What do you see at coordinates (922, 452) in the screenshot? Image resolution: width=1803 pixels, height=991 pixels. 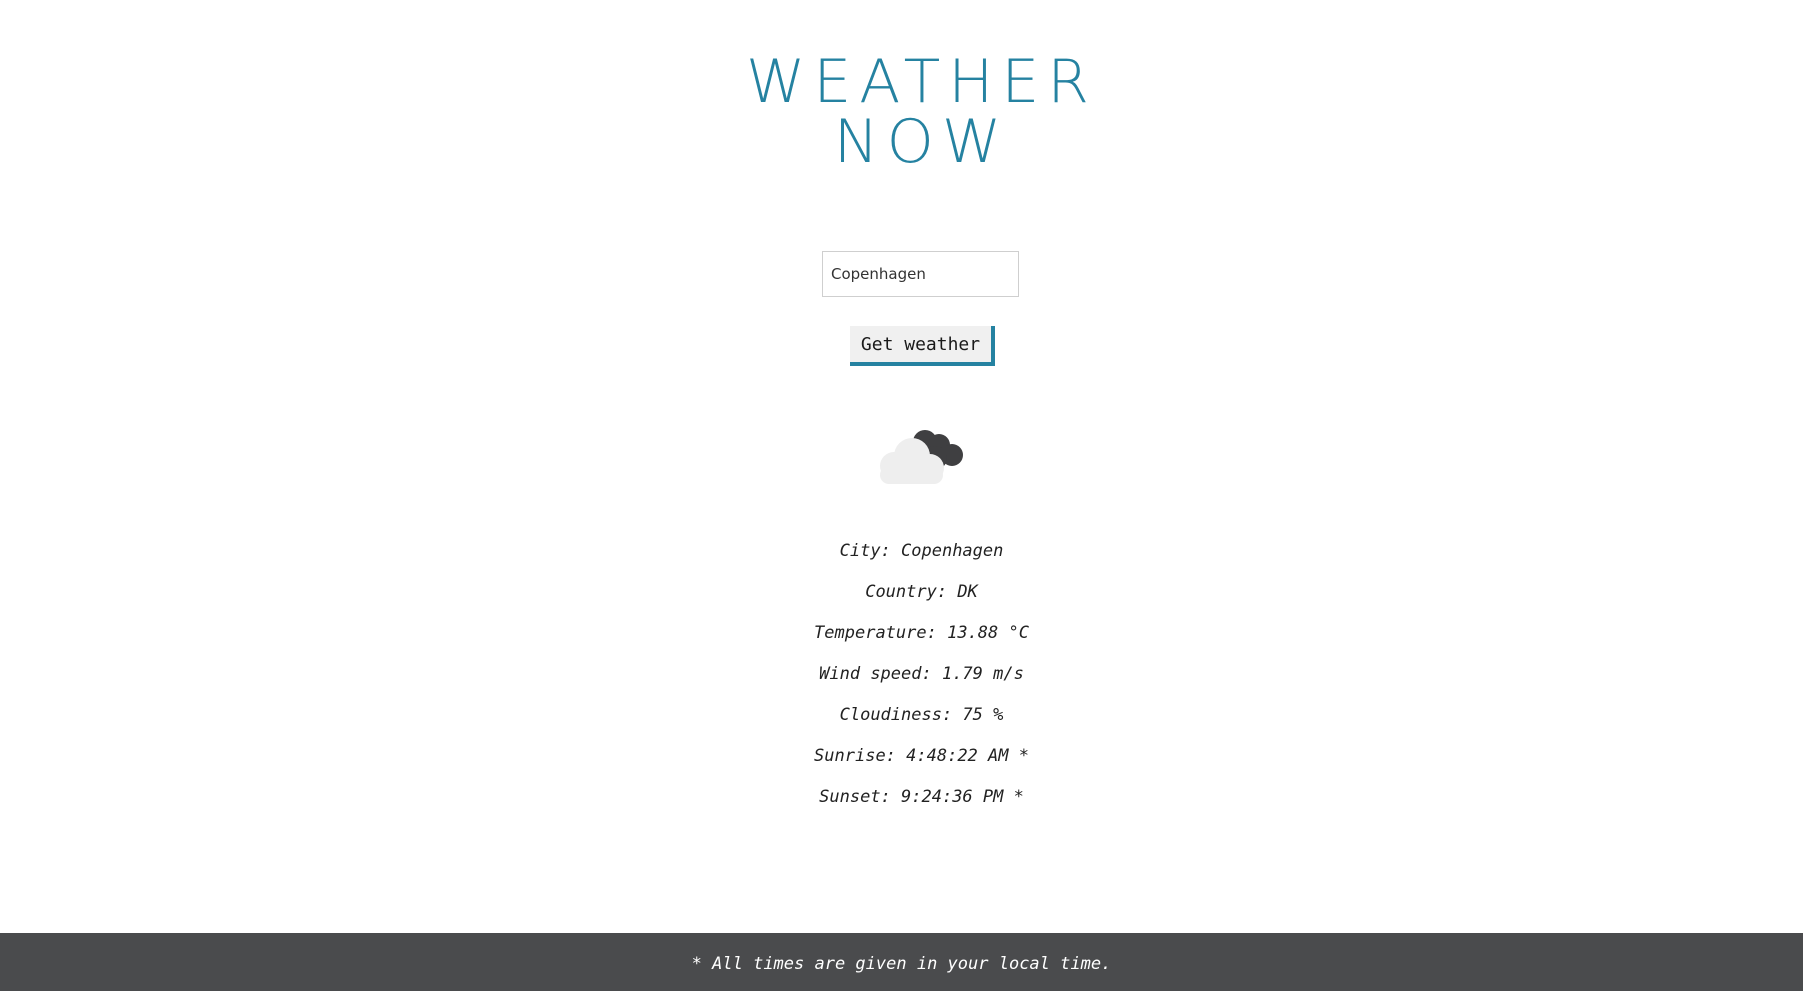 I see `cloudy-icon` at bounding box center [922, 452].